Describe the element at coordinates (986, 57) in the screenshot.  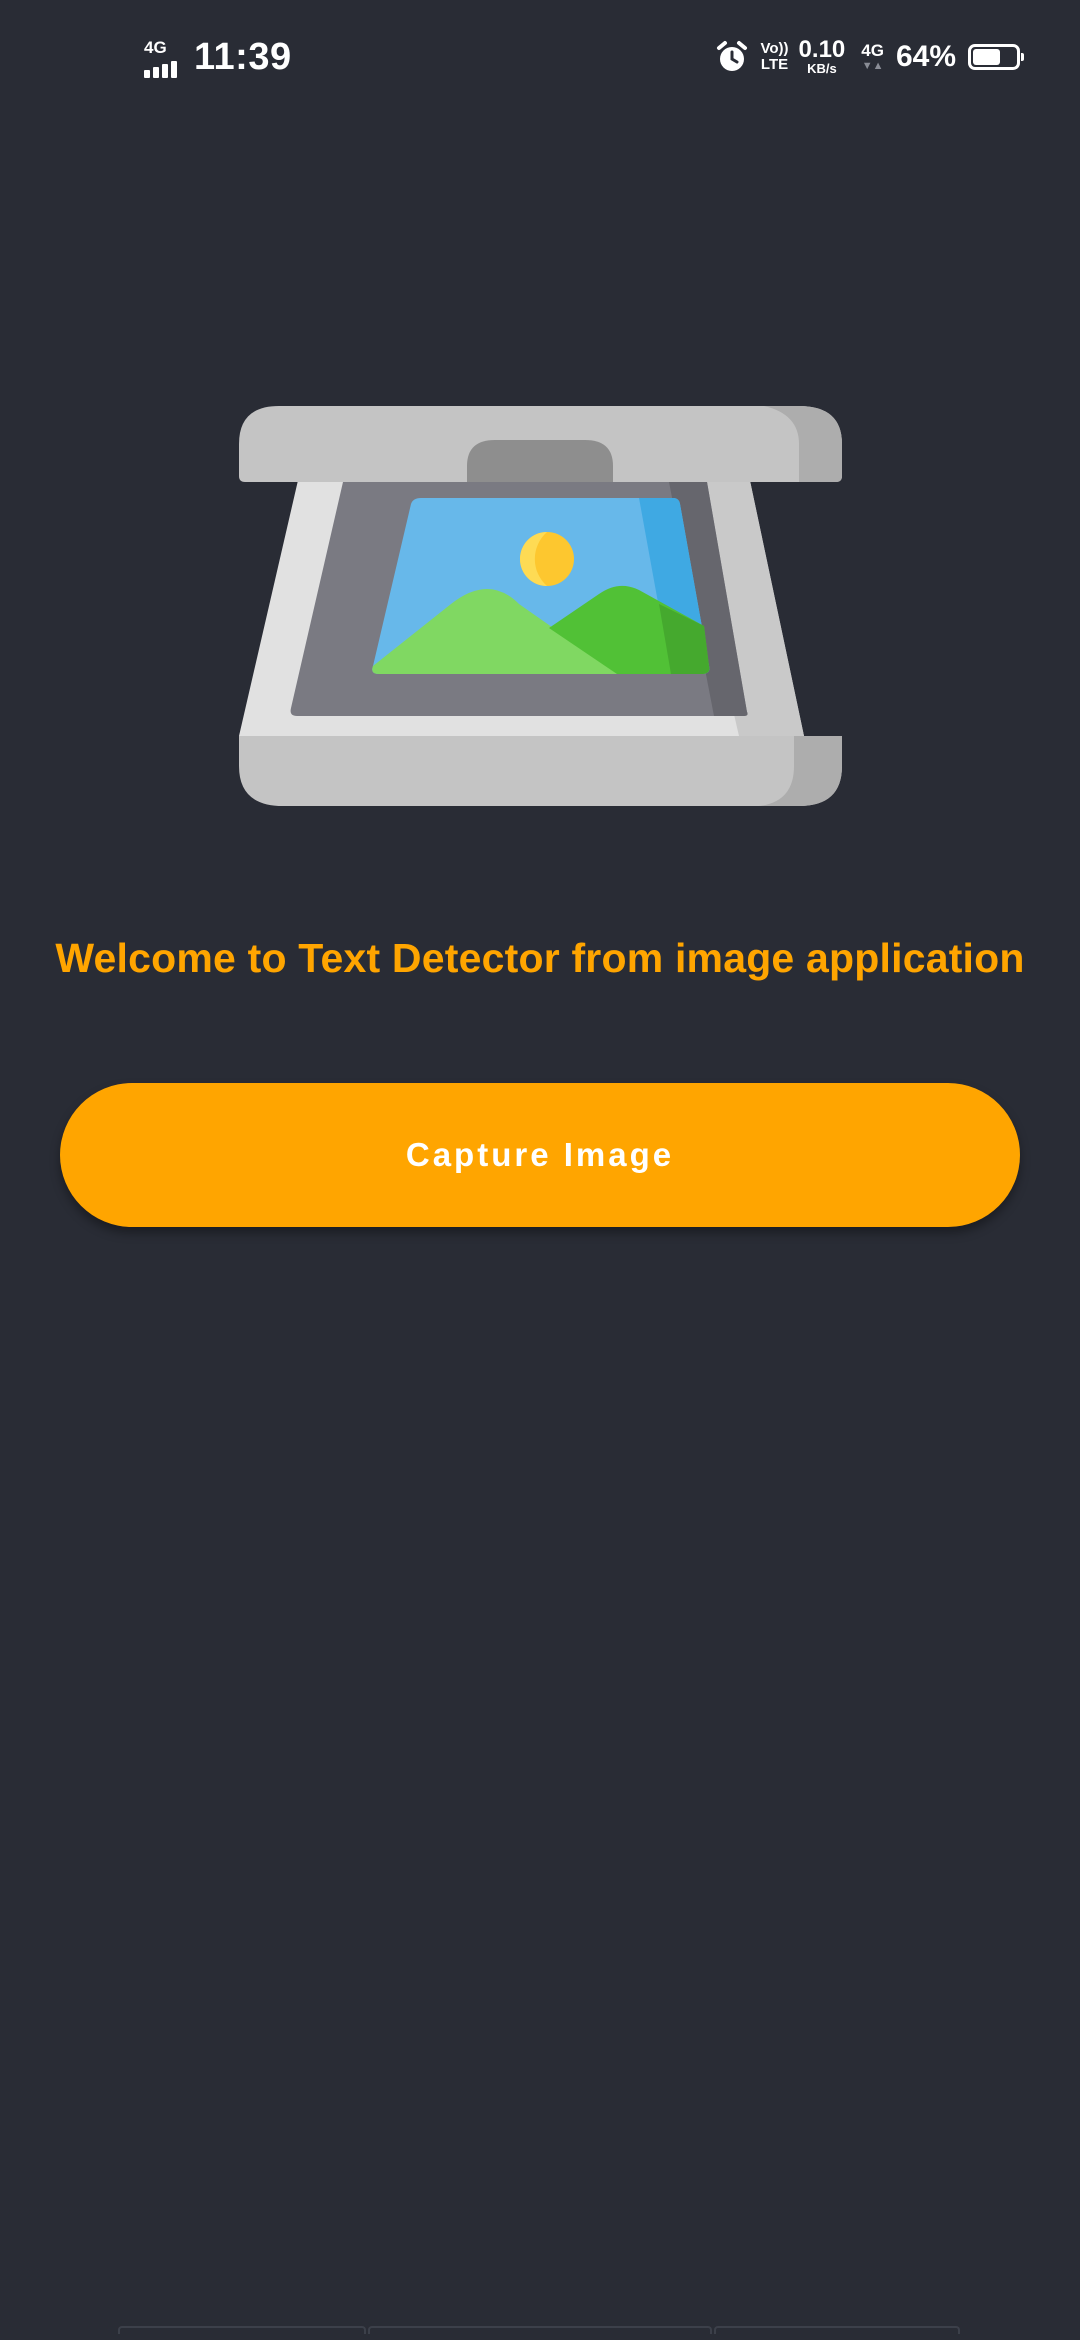
I see `battery-fill` at that location.